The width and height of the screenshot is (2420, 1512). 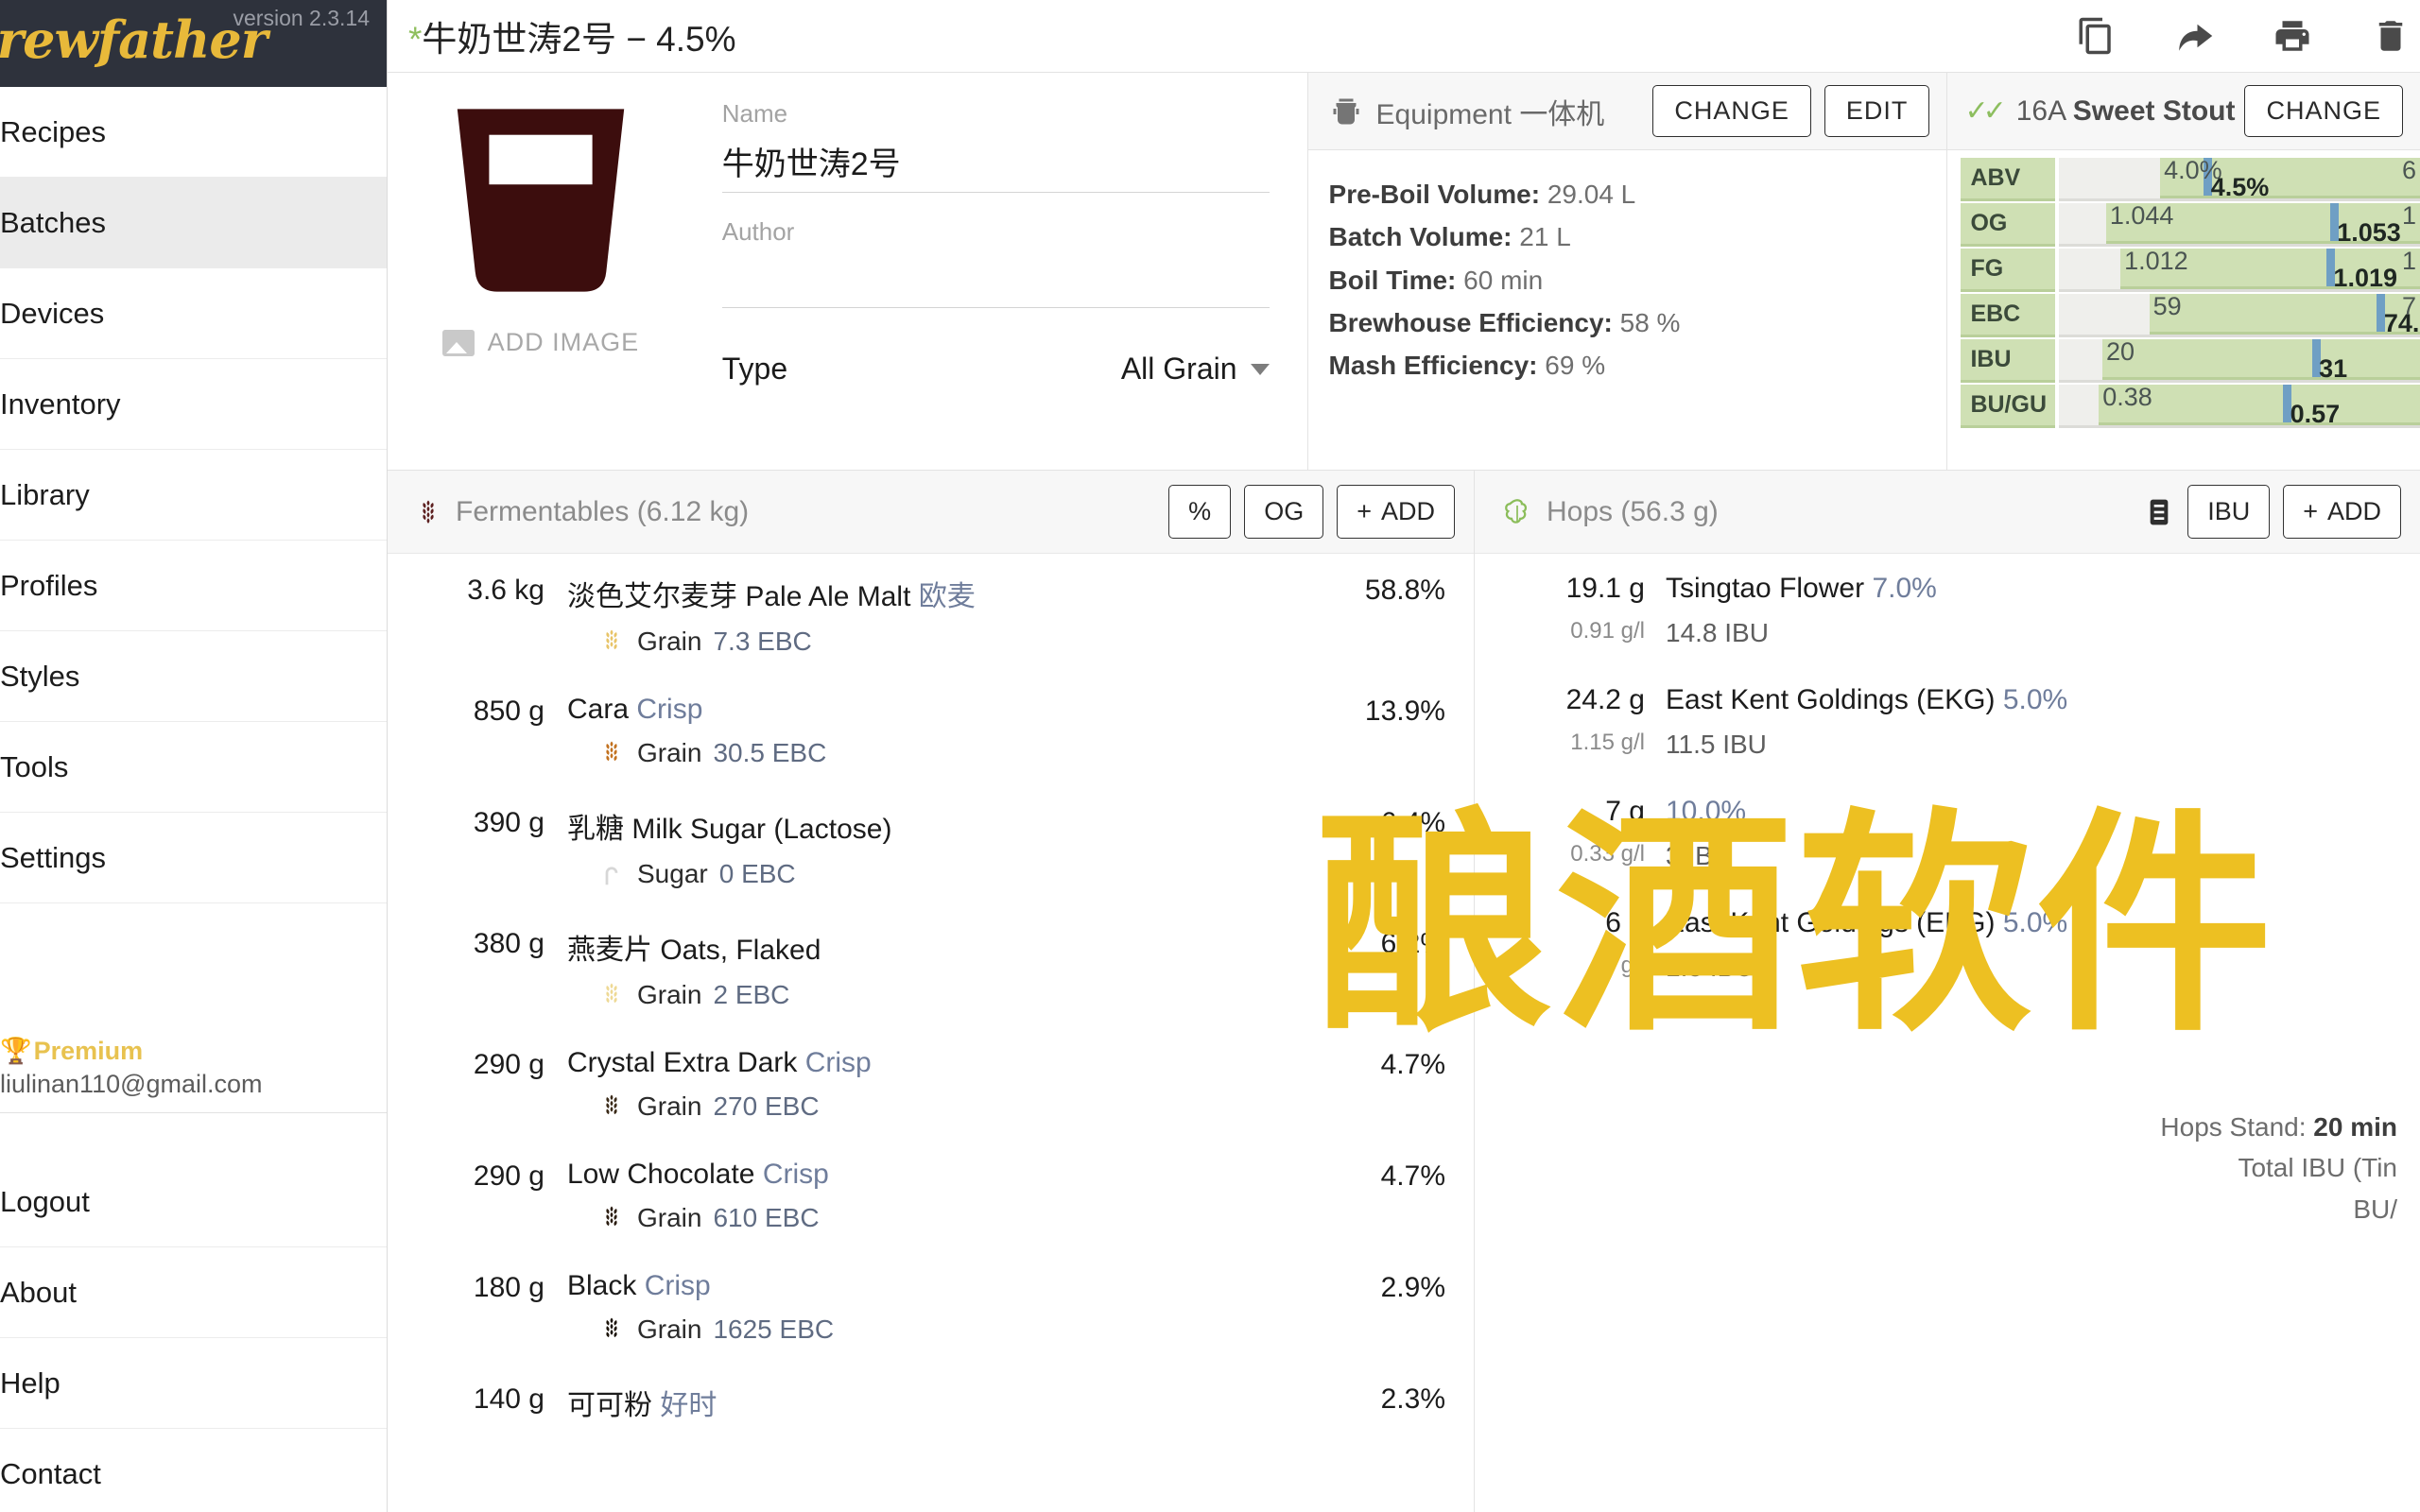 I want to click on sidebar-item-logout: Logout, so click(x=193, y=1202).